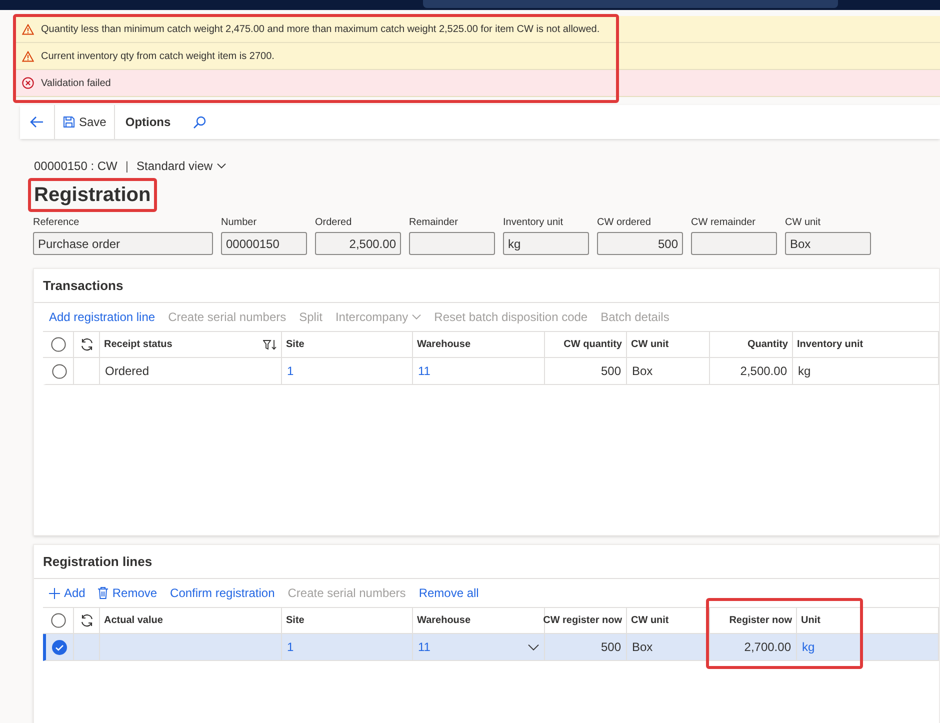  I want to click on table-row: Ordered 1 11 500 Box 2,500.00 kg, so click(491, 371).